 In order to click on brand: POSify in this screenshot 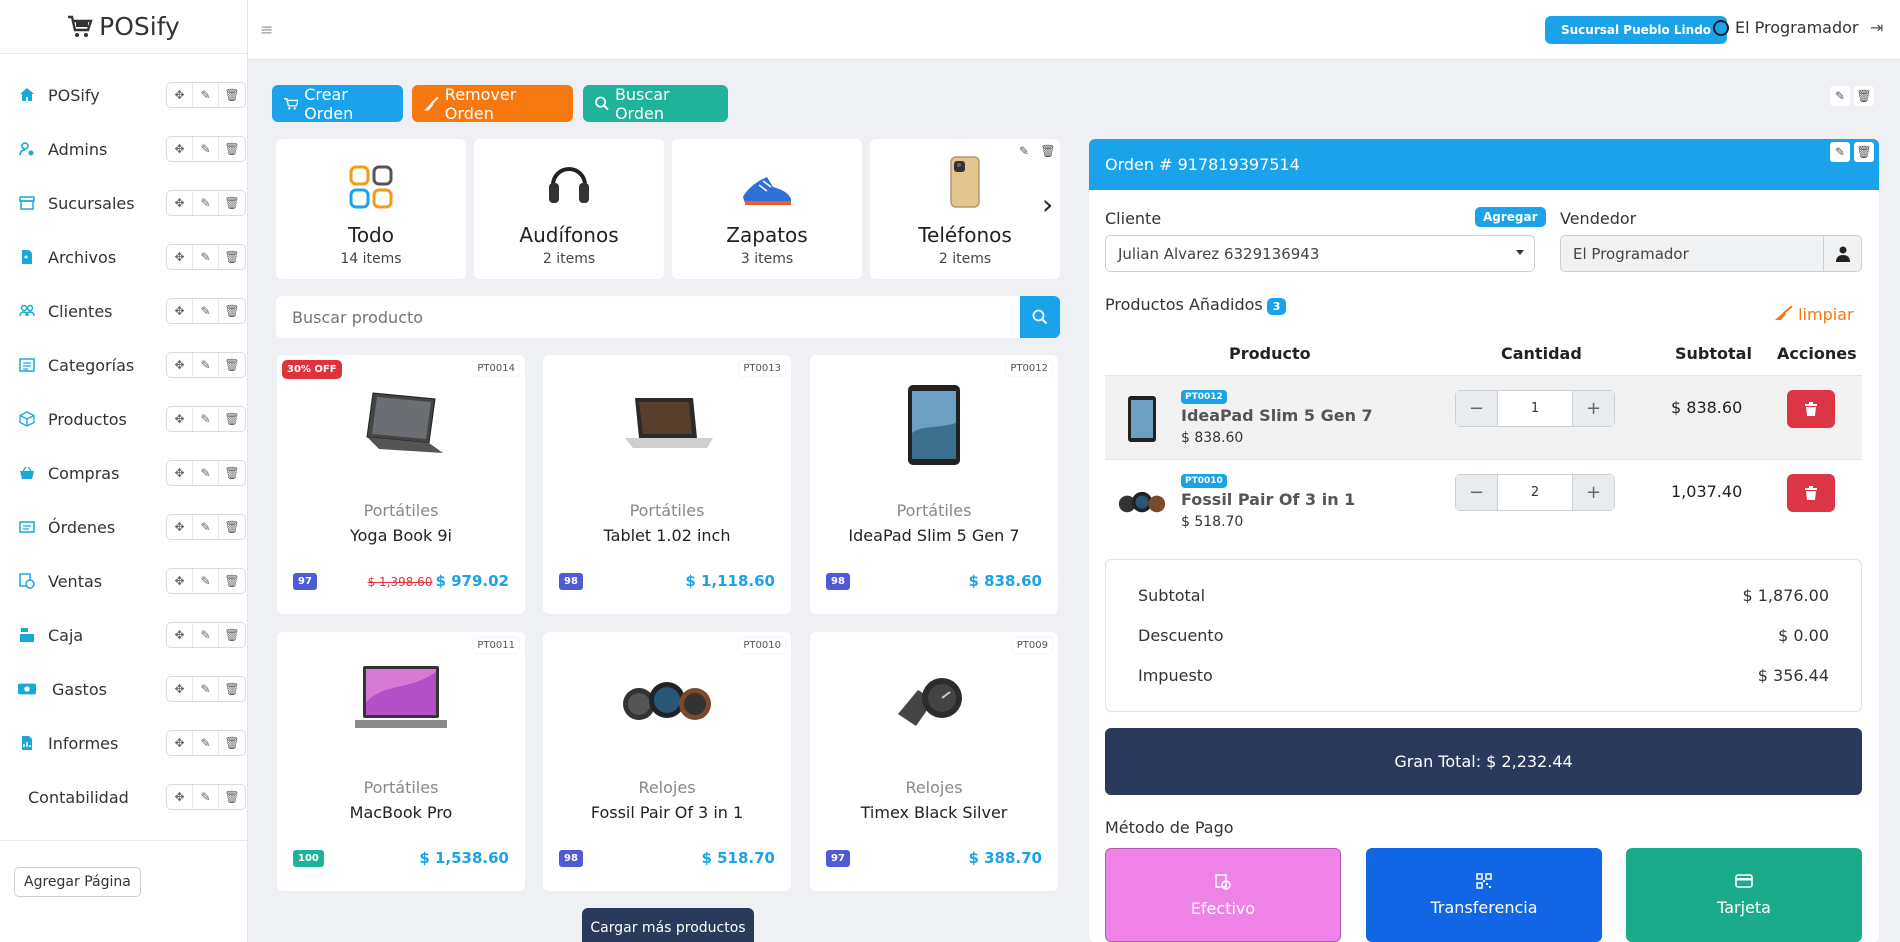, I will do `click(123, 27)`.